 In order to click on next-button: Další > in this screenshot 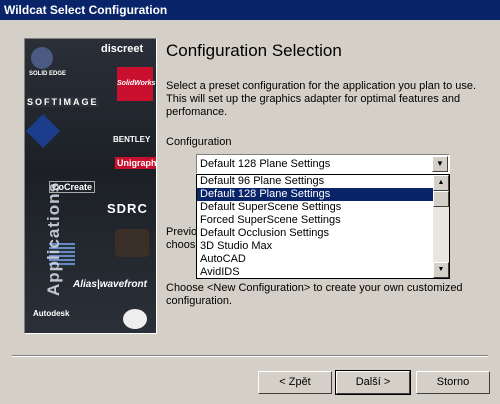, I will do `click(373, 382)`.